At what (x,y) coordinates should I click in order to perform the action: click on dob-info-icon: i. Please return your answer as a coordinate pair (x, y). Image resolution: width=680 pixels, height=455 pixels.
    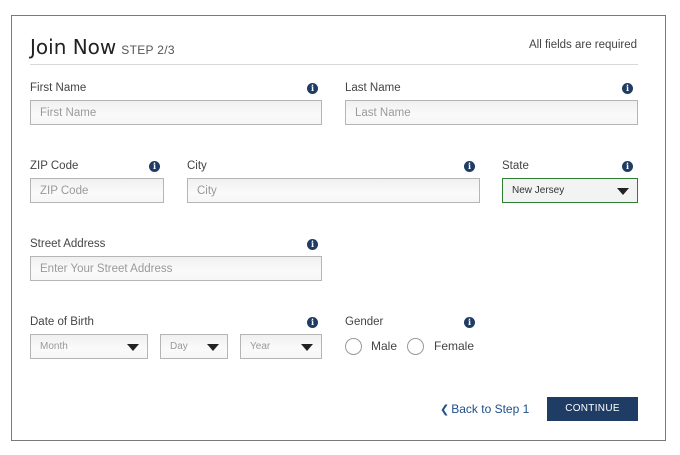
    Looking at the image, I should click on (312, 322).